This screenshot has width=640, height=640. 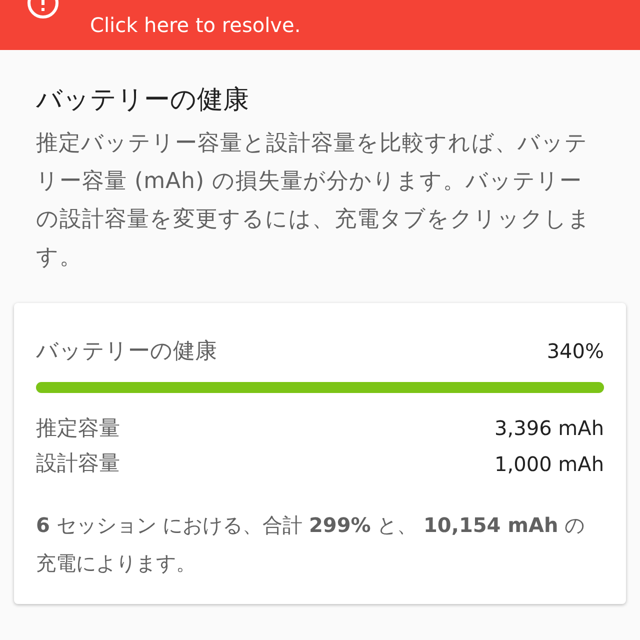 I want to click on capacity-label: 推定容量, so click(x=78, y=428).